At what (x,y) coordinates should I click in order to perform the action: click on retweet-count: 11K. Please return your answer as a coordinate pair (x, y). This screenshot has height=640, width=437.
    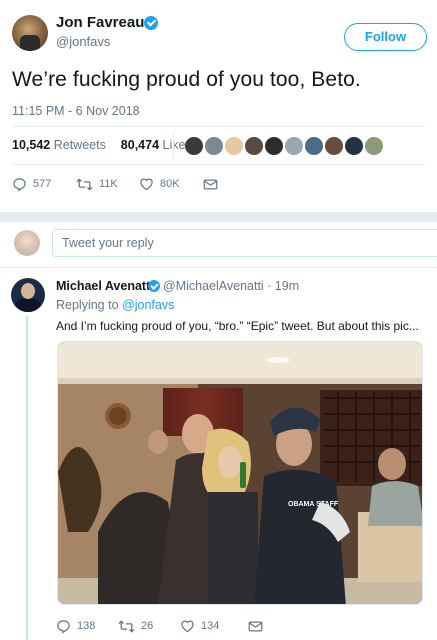
    Looking at the image, I should click on (108, 184).